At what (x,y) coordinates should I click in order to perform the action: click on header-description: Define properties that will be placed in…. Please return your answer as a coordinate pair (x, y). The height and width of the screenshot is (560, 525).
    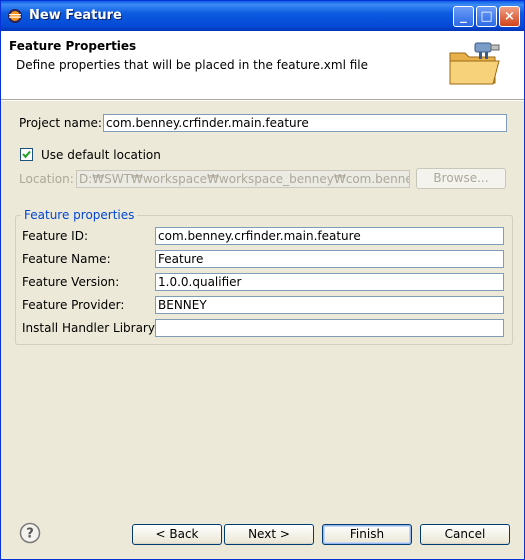
    Looking at the image, I should click on (192, 65).